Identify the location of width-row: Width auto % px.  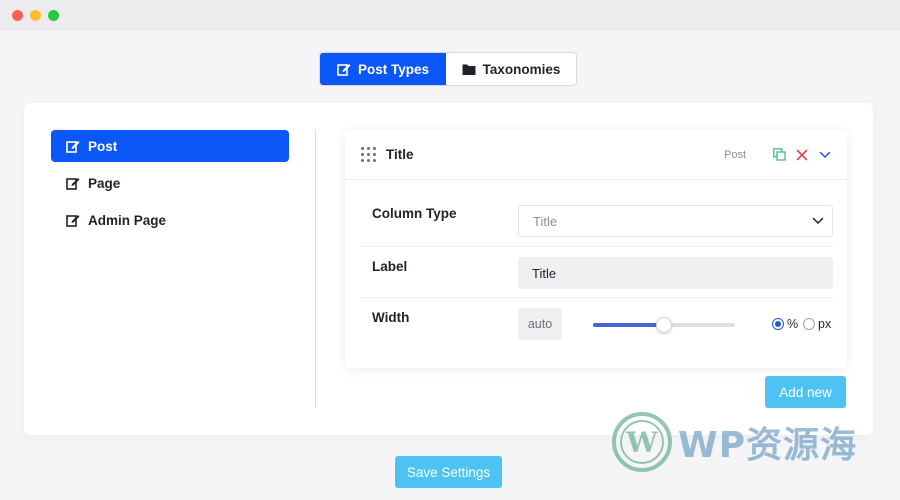
(596, 327).